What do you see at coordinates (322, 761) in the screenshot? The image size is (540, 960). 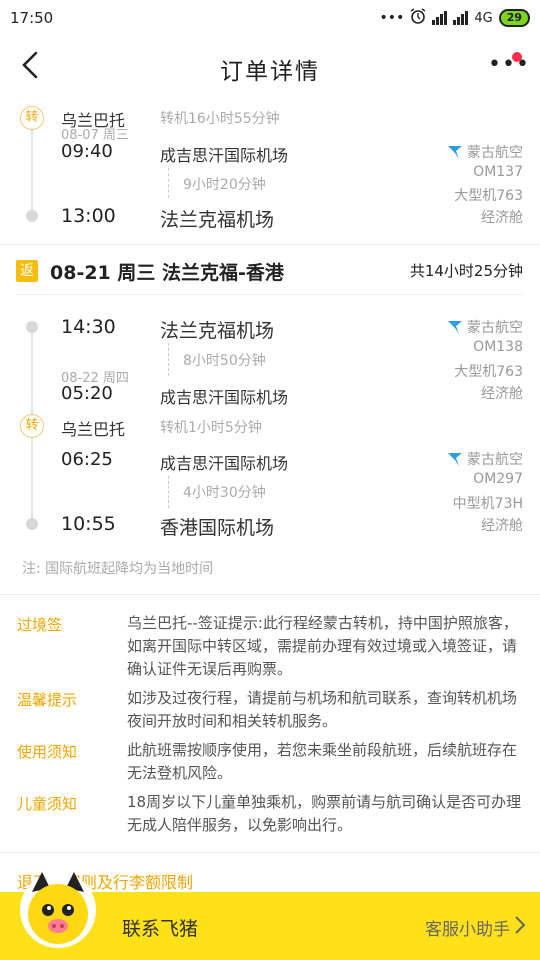 I see `notes-text-usage: 此航班需按顺序使用，若您未乘坐前段航班，后续航班存在无法登机风险。` at bounding box center [322, 761].